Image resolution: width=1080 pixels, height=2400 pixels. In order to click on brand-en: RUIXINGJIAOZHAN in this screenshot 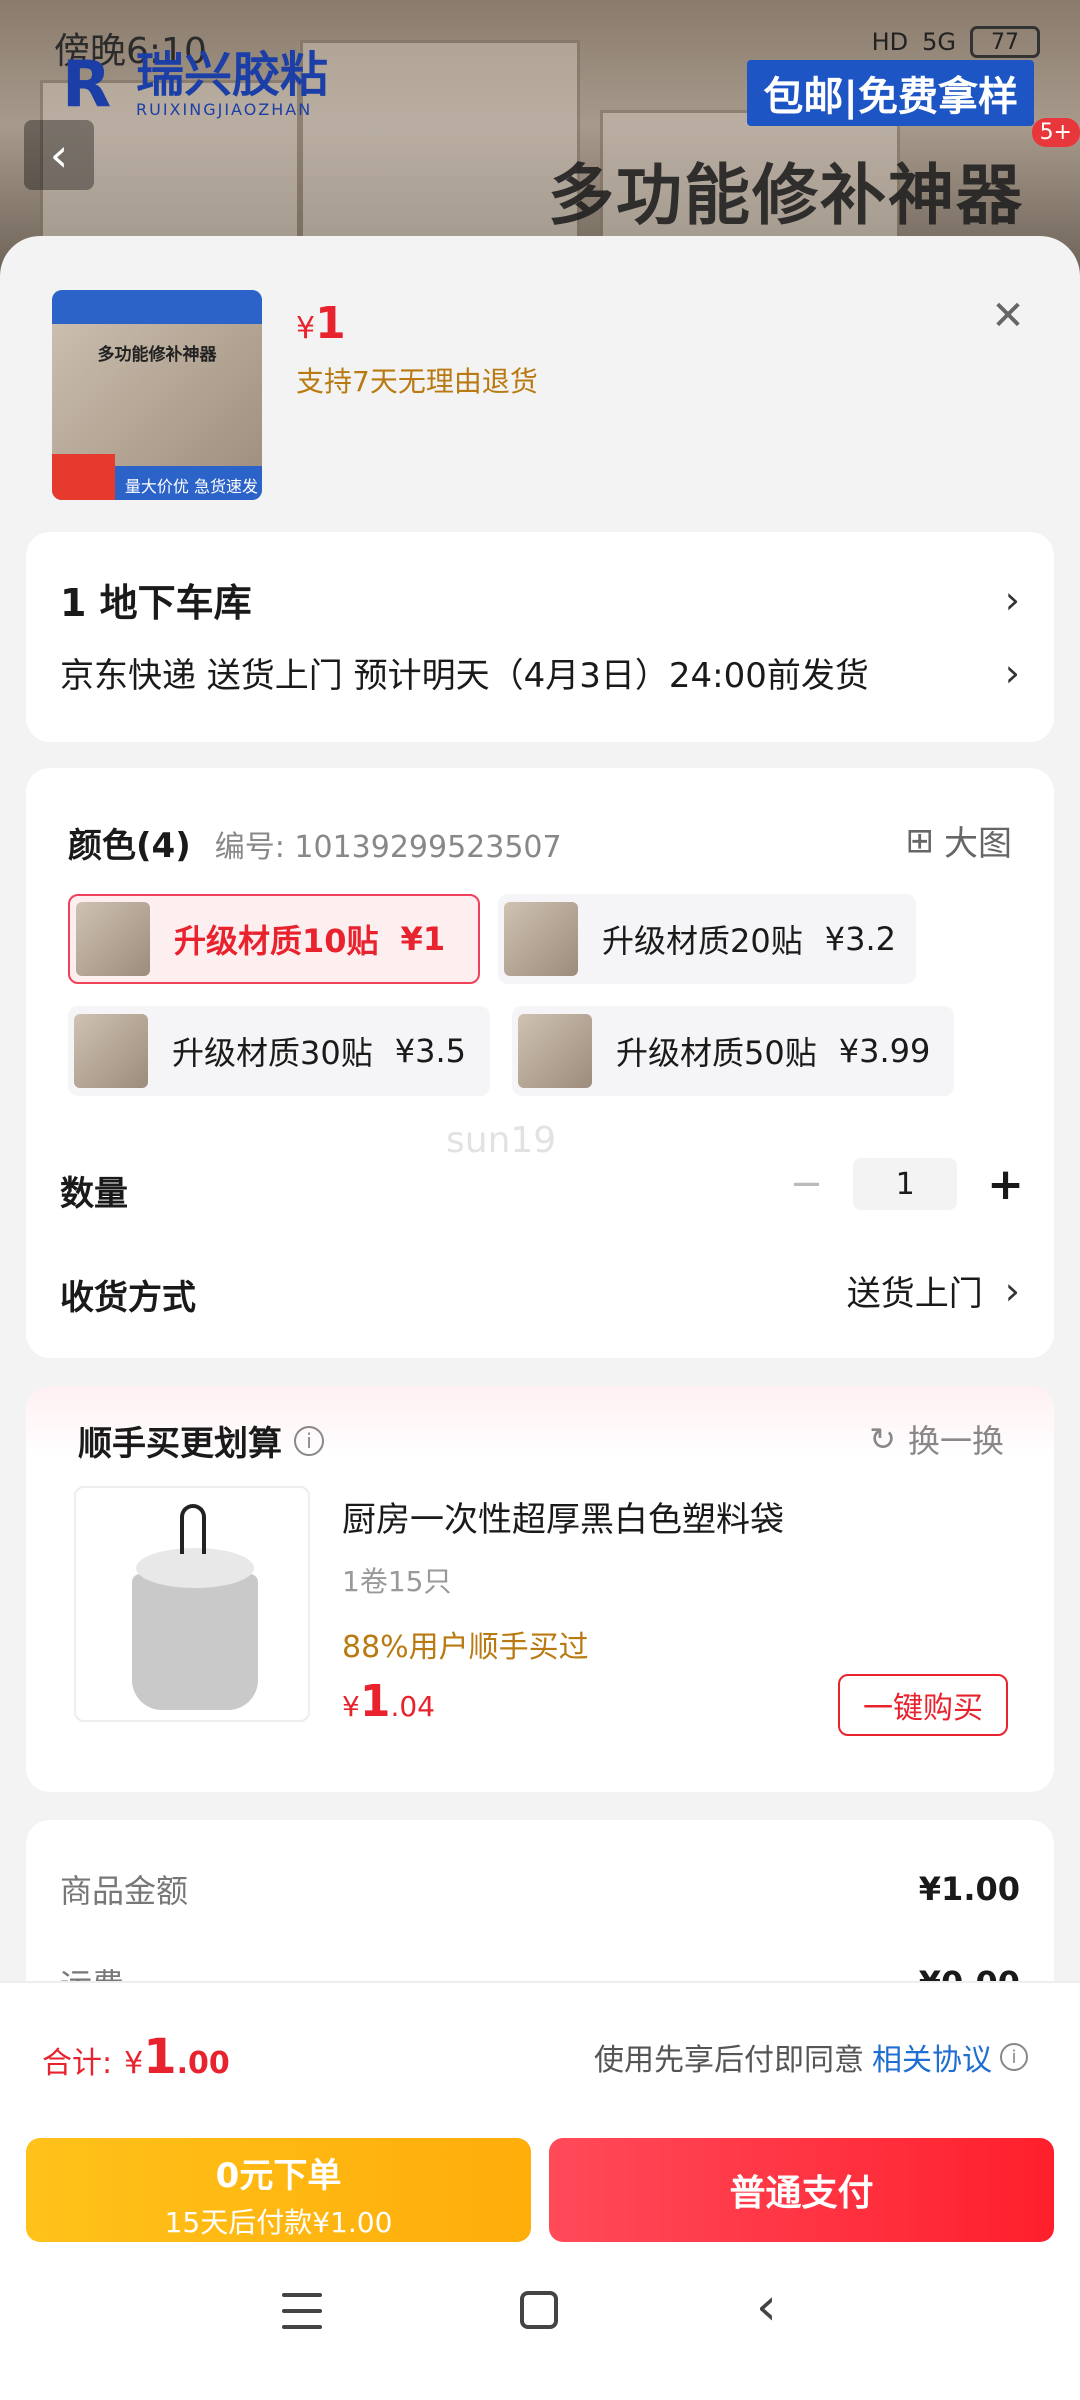, I will do `click(224, 109)`.